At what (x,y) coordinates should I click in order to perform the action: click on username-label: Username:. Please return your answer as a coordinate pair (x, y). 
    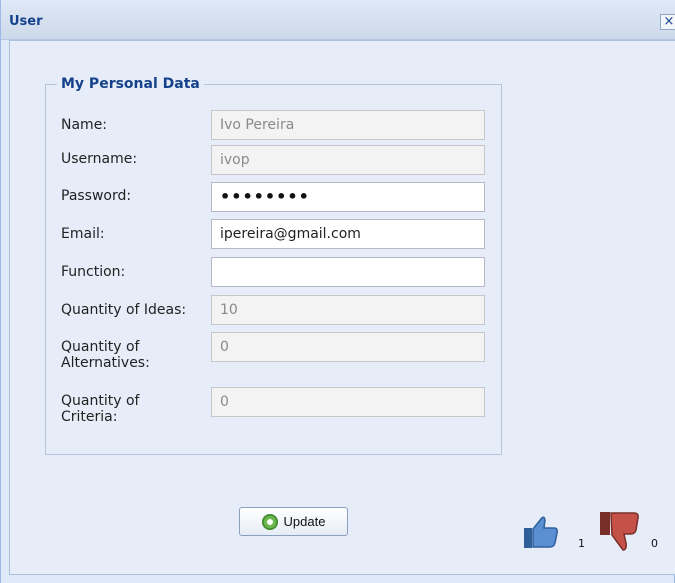
    Looking at the image, I should click on (99, 159).